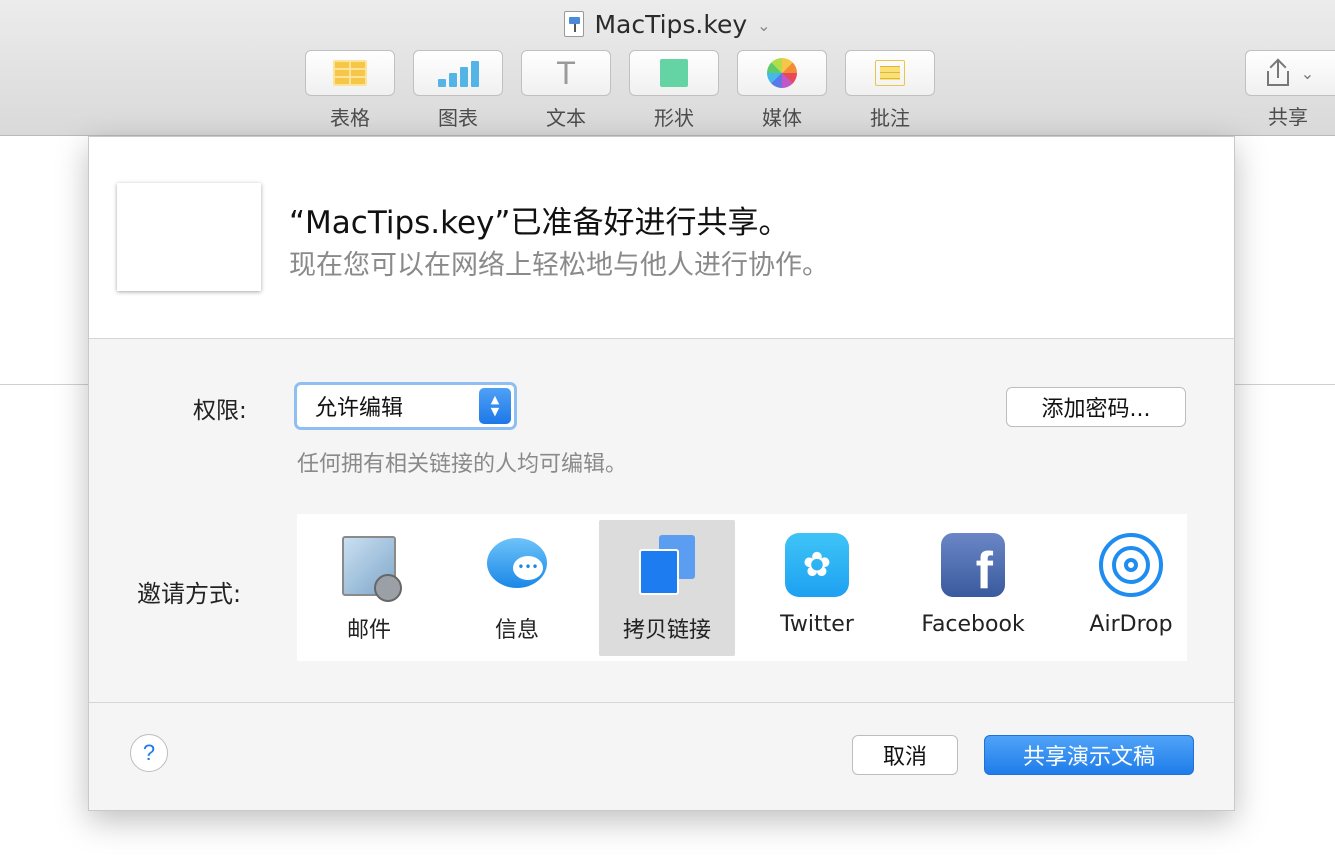 The width and height of the screenshot is (1335, 858). Describe the element at coordinates (1131, 565) in the screenshot. I see `airdrop-icon` at that location.